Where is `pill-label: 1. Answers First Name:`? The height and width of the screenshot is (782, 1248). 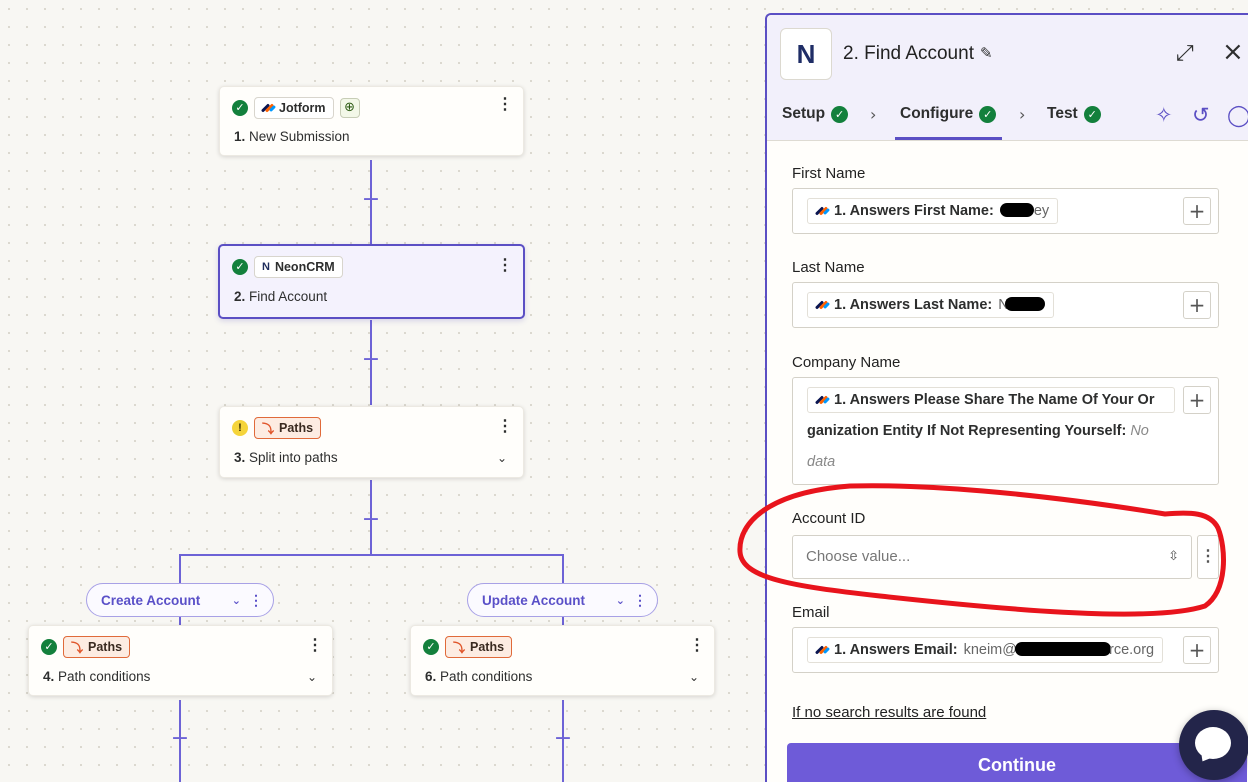 pill-label: 1. Answers First Name: is located at coordinates (914, 211).